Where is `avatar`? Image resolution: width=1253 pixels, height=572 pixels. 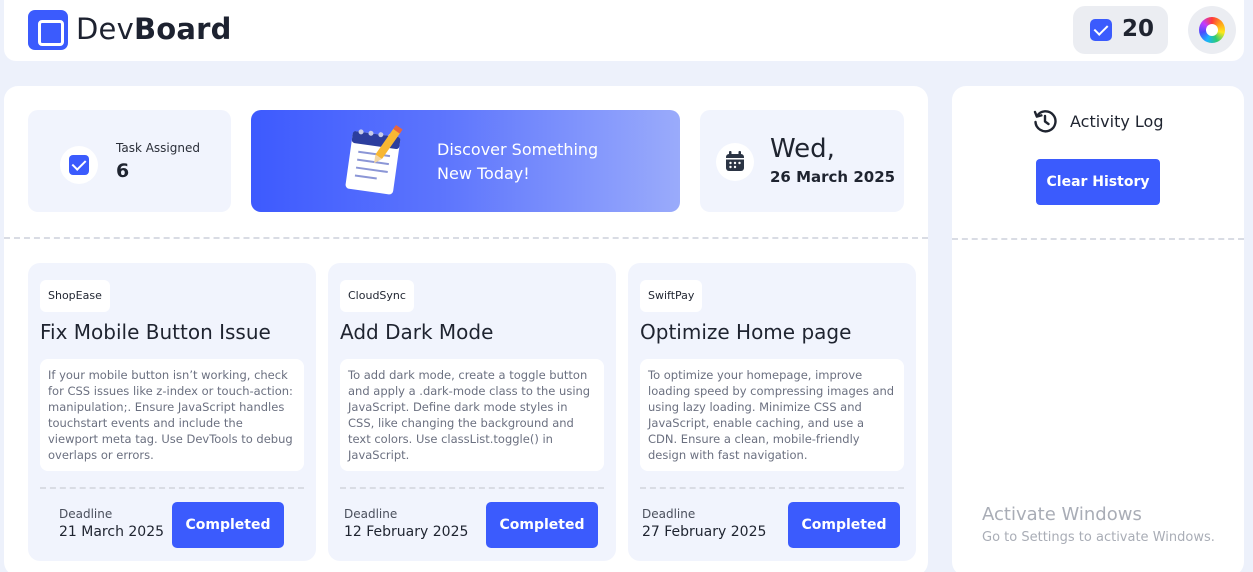 avatar is located at coordinates (1212, 30).